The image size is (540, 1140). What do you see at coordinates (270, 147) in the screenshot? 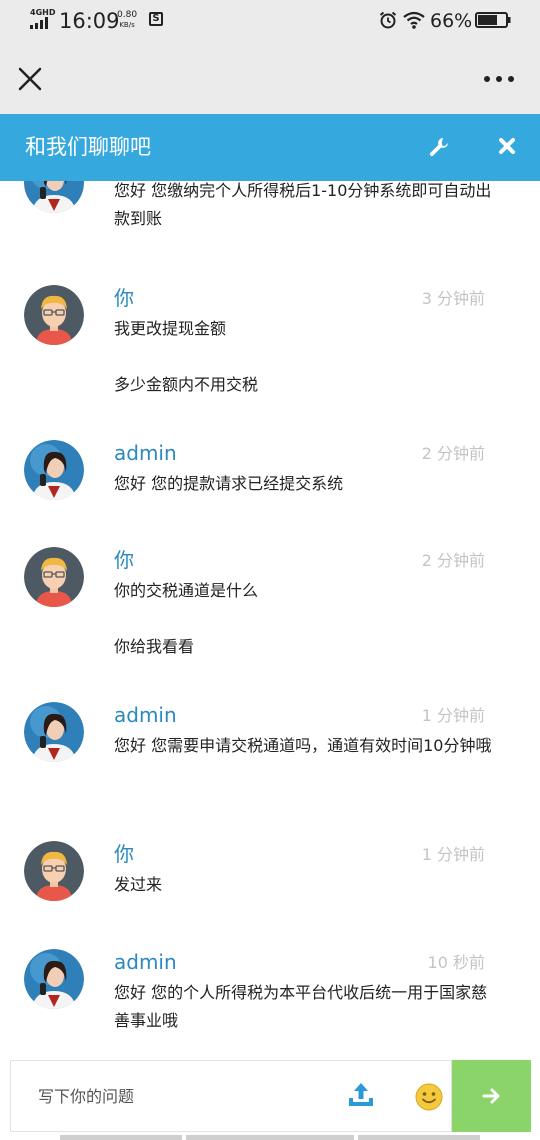
I see `chat-header: 和我们聊聊吧` at bounding box center [270, 147].